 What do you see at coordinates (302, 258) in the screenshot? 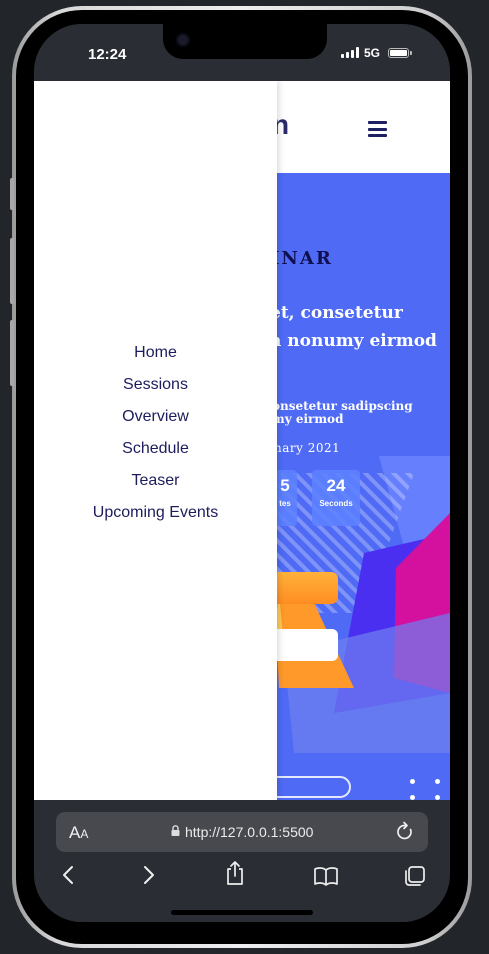
I see `hero-title: INAR` at bounding box center [302, 258].